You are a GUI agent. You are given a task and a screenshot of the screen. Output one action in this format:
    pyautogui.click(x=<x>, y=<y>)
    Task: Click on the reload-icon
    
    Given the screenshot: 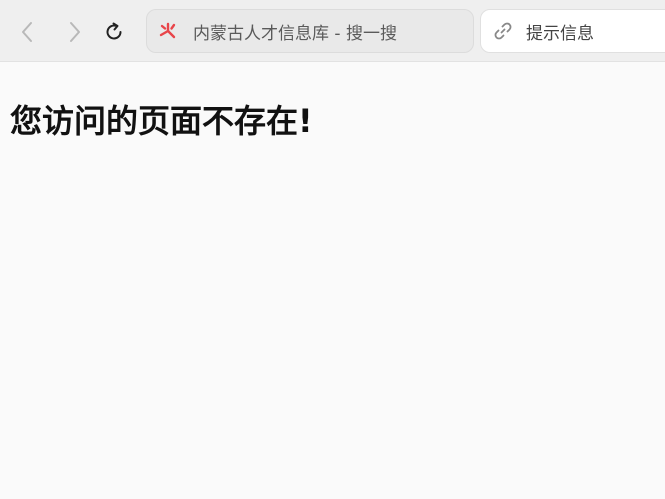 What is the action you would take?
    pyautogui.click(x=114, y=32)
    